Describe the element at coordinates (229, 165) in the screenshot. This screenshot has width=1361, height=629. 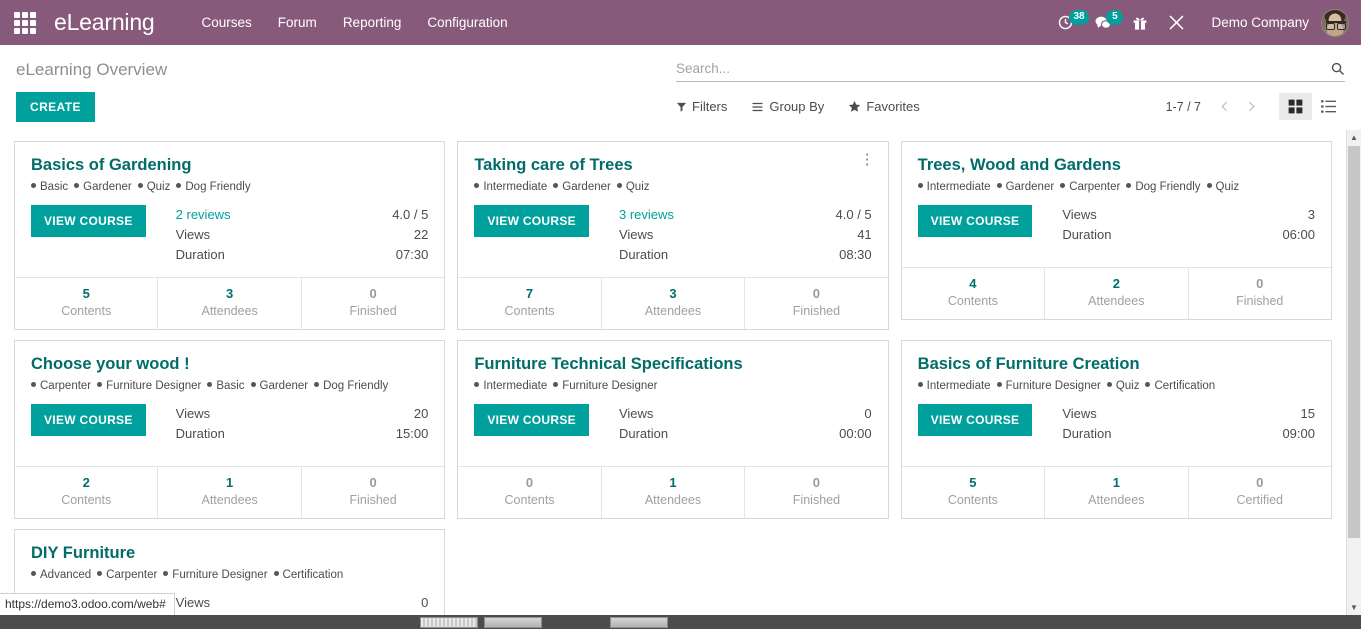
I see `course-title: Basics of Gardening` at that location.